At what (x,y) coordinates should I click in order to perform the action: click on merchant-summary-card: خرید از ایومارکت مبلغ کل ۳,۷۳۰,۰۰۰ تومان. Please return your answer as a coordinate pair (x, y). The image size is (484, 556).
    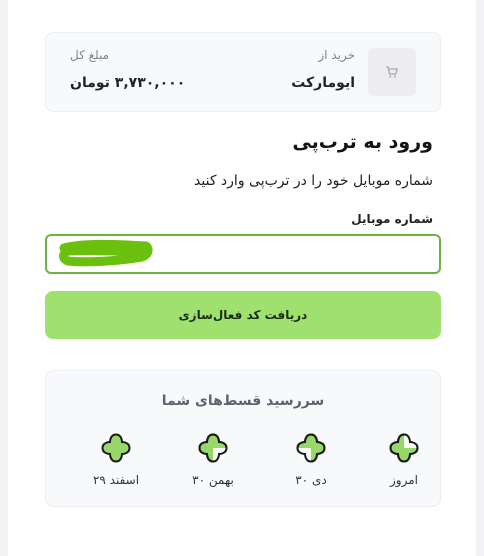
    Looking at the image, I should click on (243, 72).